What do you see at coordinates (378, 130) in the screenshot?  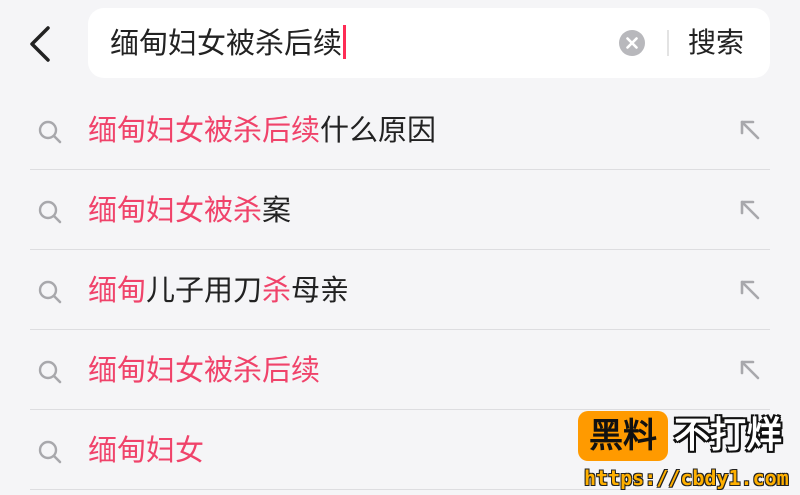 I see `suggestion-extra-text: 什么原因` at bounding box center [378, 130].